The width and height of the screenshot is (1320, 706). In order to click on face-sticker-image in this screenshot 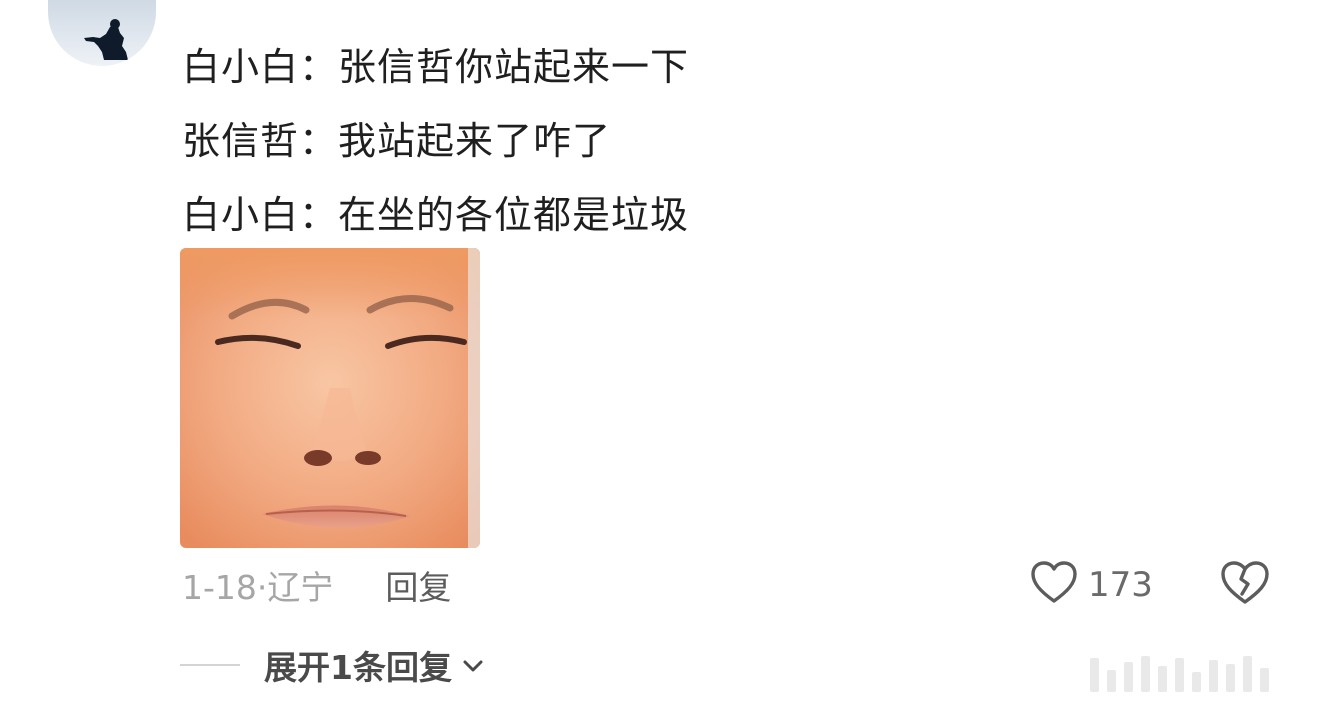, I will do `click(330, 398)`.